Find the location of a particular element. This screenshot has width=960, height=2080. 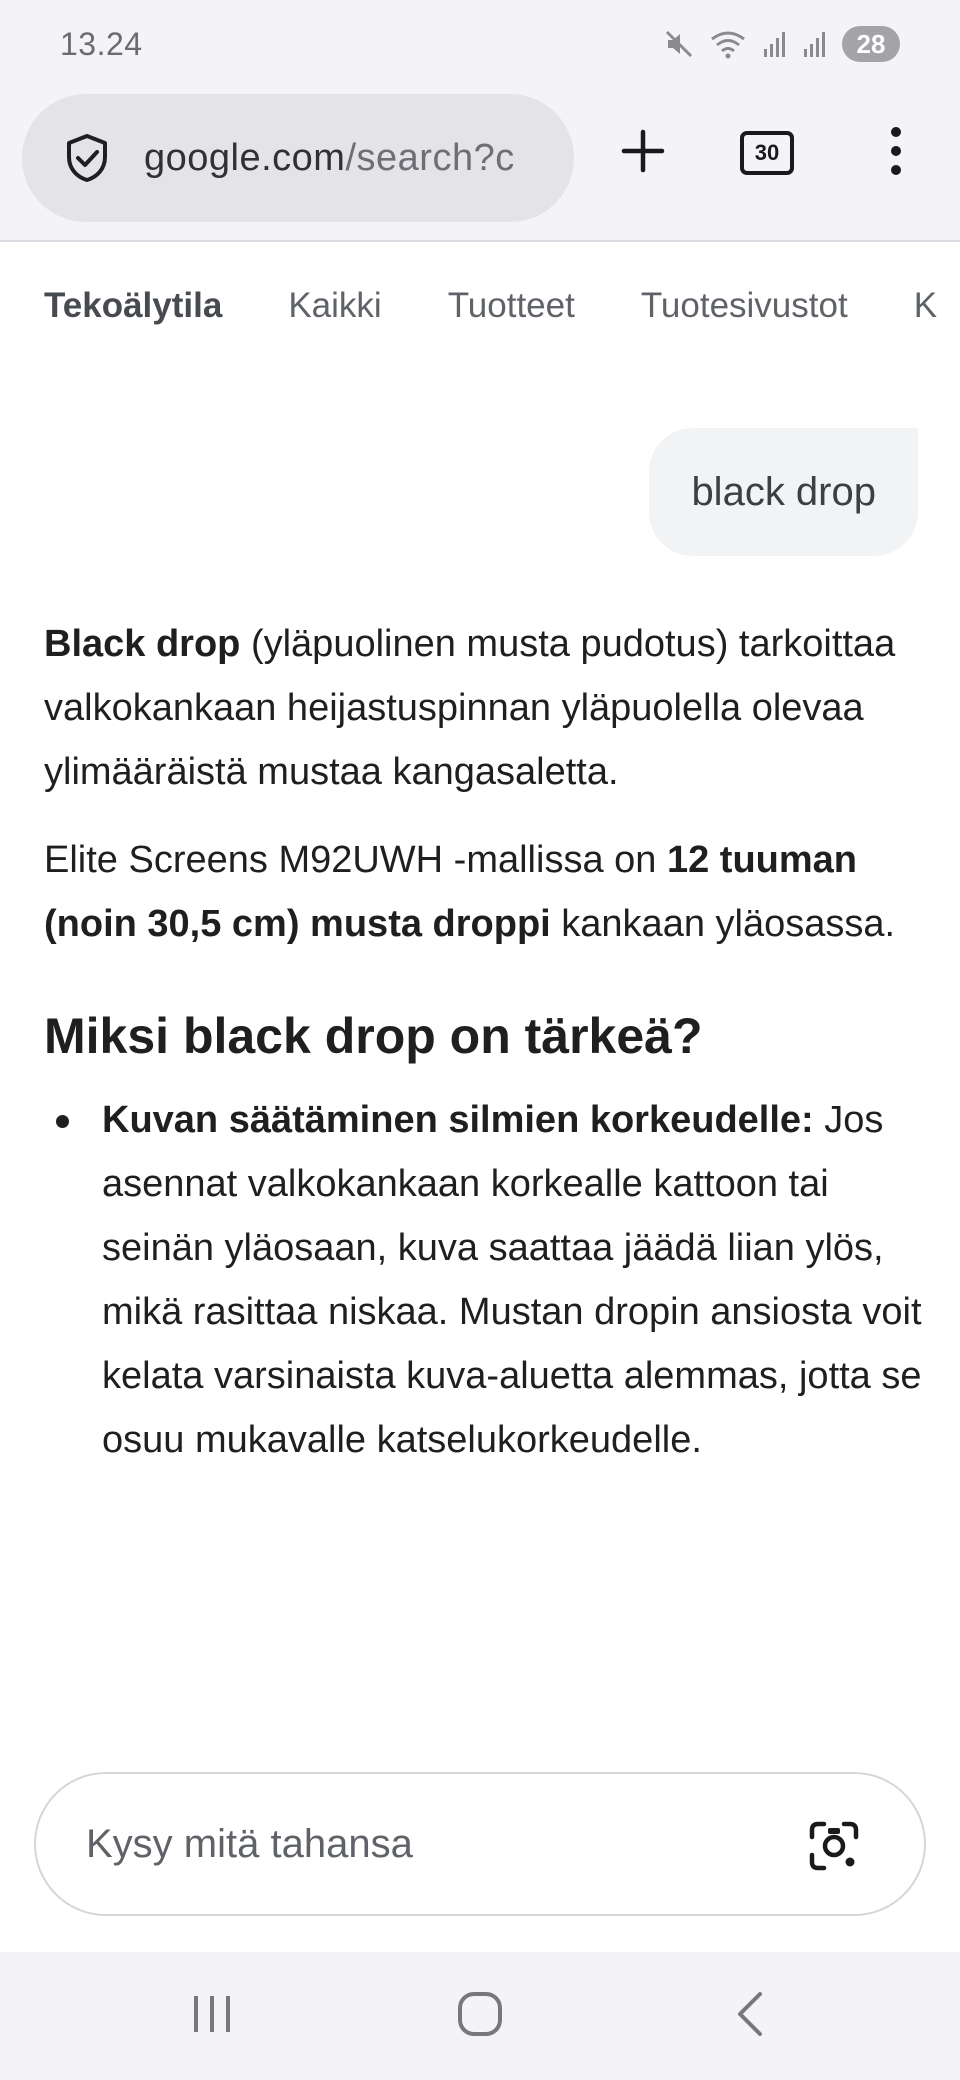

new-tab-button is located at coordinates (643, 153).